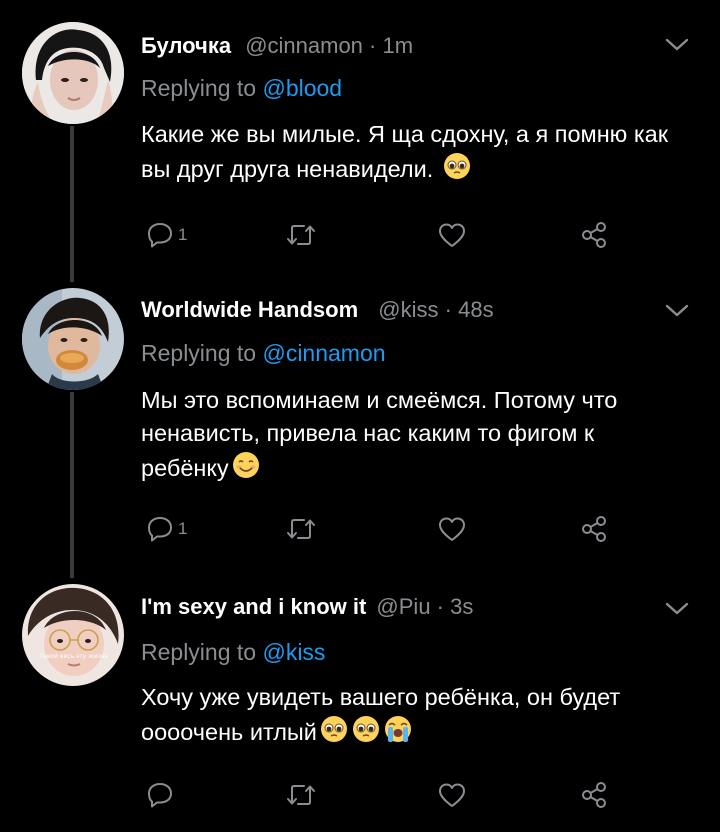 The width and height of the screenshot is (720, 832). What do you see at coordinates (245, 465) in the screenshot?
I see `smiling-face-emoji-icon` at bounding box center [245, 465].